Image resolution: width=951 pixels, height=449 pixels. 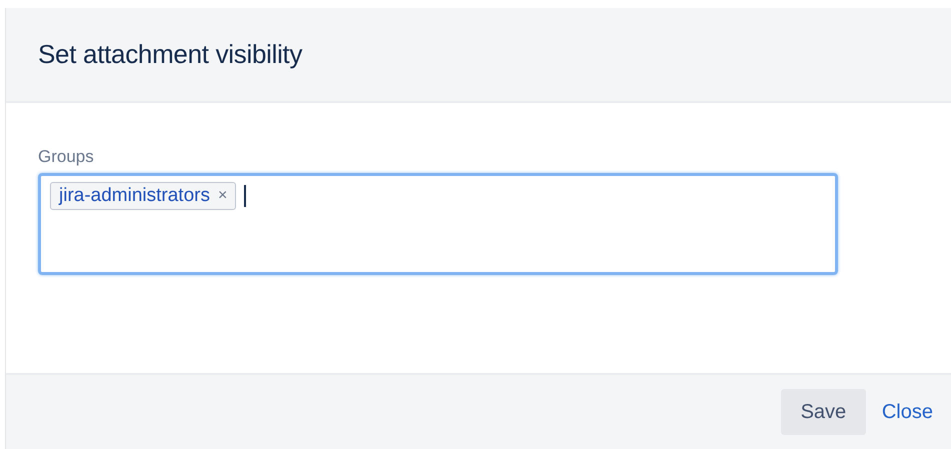 What do you see at coordinates (66, 157) in the screenshot?
I see `field-label: Groups` at bounding box center [66, 157].